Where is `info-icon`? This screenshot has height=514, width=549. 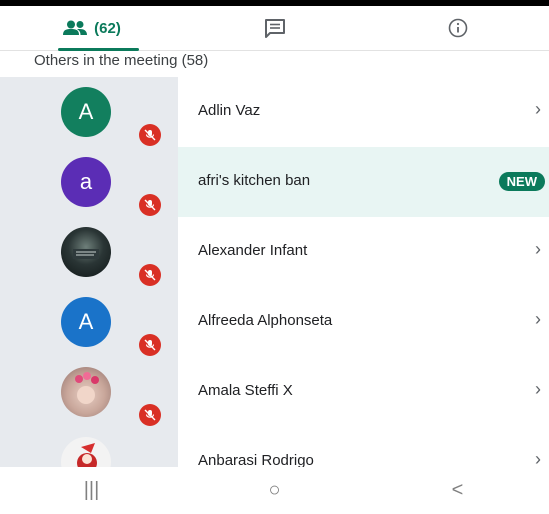
info-icon is located at coordinates (457, 28).